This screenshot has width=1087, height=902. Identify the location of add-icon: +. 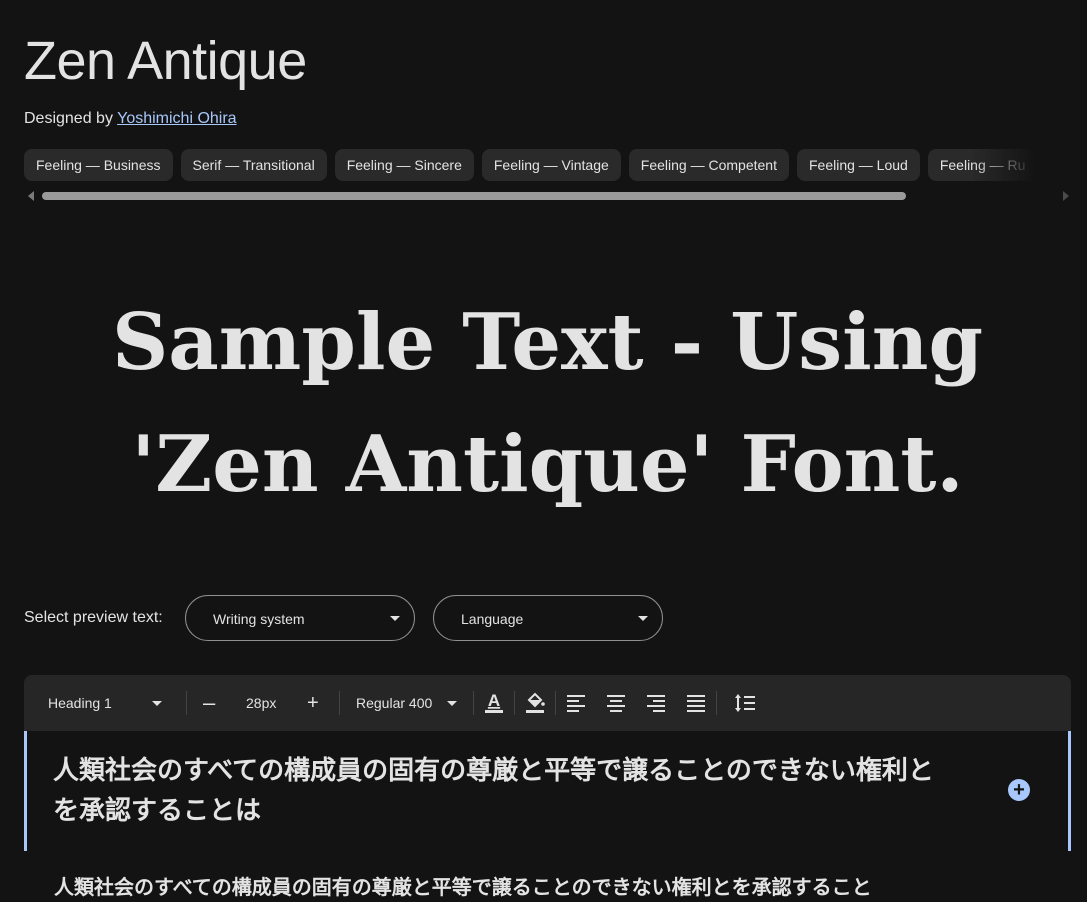
(1019, 790).